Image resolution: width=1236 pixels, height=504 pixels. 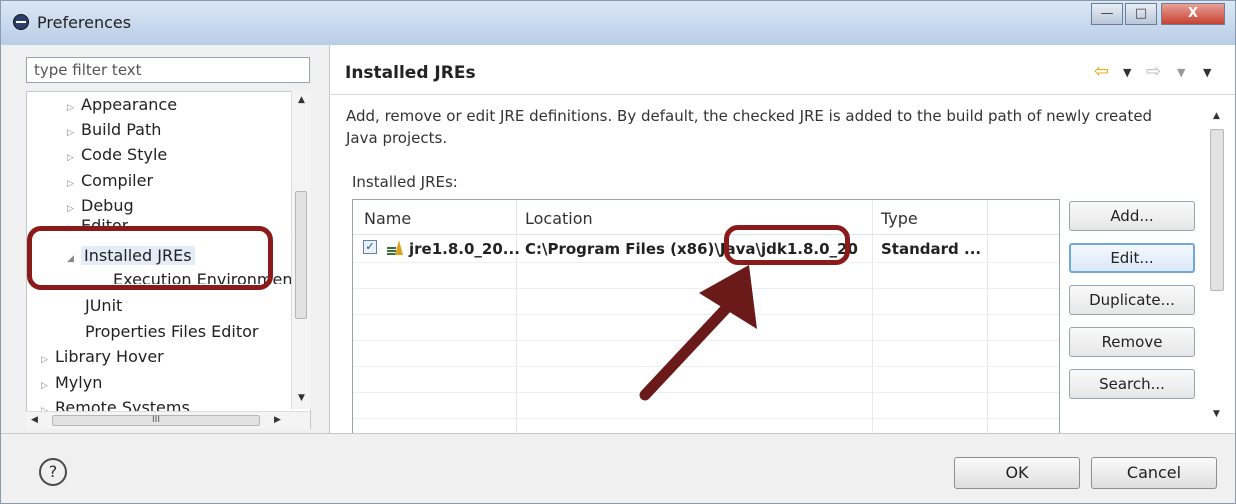 I want to click on scroll-right-icon: ▶, so click(x=277, y=420).